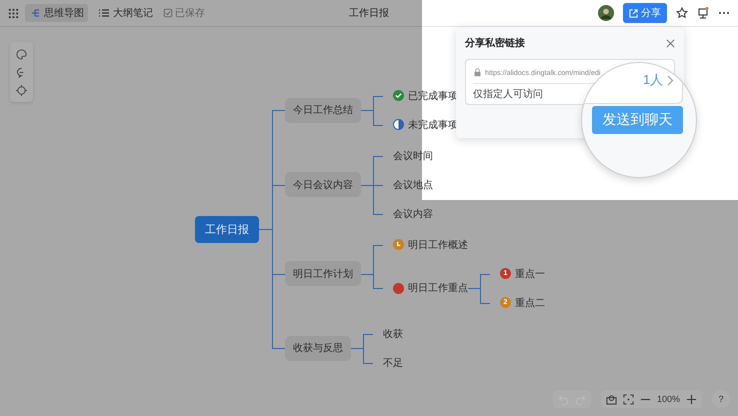  What do you see at coordinates (611, 399) in the screenshot?
I see `screenshot-icon` at bounding box center [611, 399].